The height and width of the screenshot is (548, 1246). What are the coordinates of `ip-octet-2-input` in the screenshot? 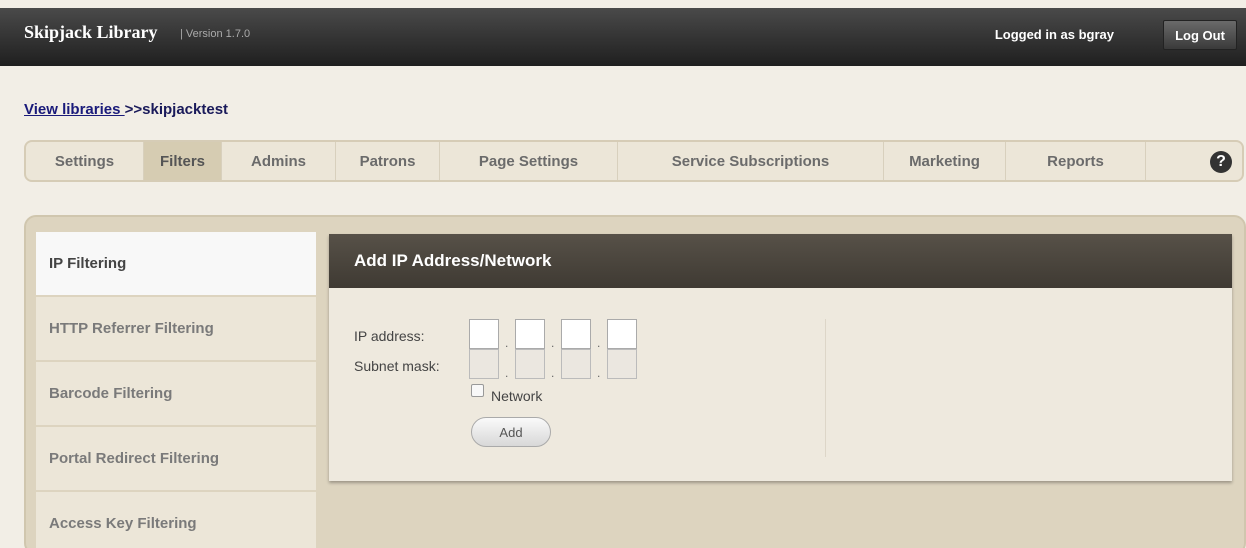 It's located at (530, 334).